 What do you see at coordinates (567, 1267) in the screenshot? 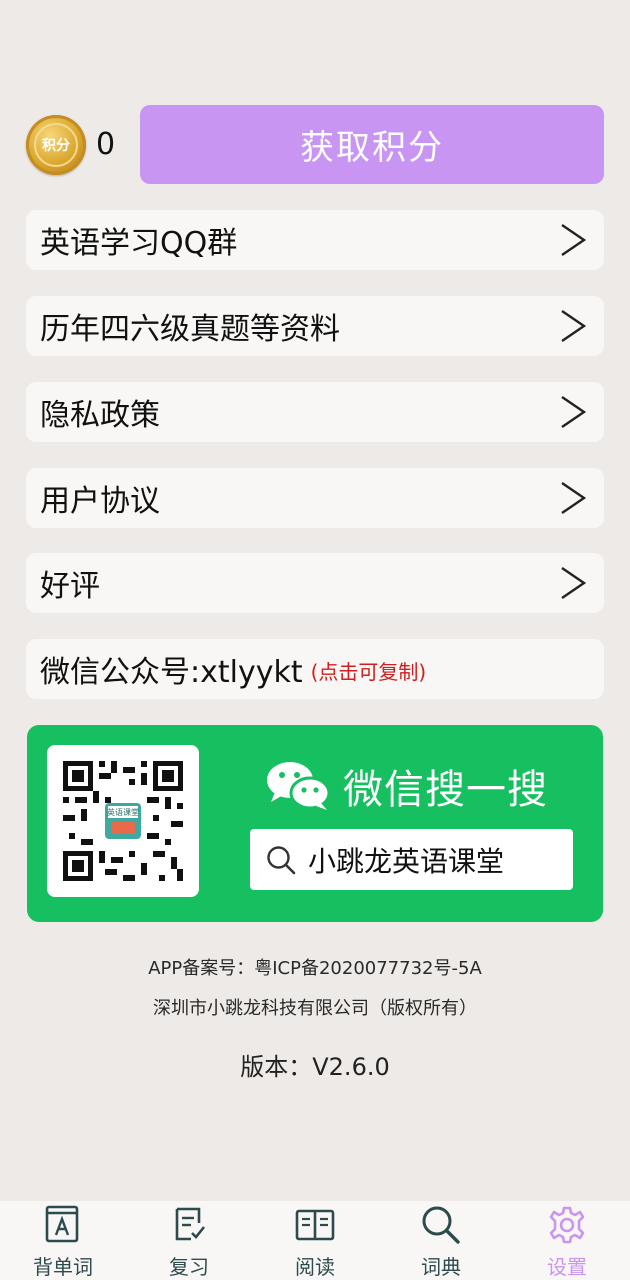
I see `tab-label: 设置` at bounding box center [567, 1267].